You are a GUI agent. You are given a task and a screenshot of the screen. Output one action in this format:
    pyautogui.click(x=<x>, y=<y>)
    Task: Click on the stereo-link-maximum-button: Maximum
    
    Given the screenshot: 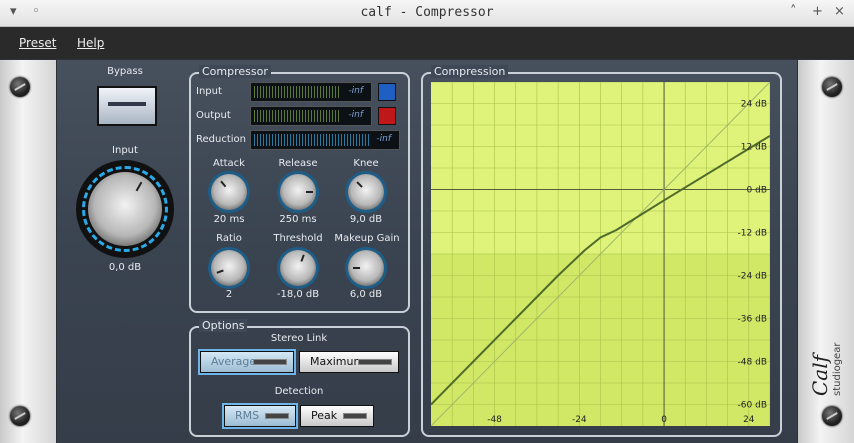 What is the action you would take?
    pyautogui.click(x=349, y=362)
    